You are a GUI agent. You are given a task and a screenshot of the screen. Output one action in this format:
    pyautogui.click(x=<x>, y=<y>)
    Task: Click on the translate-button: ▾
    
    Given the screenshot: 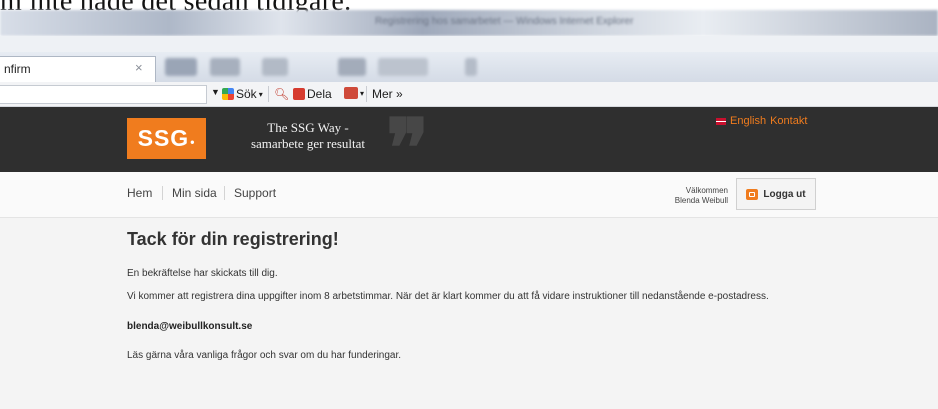 What is the action you would take?
    pyautogui.click(x=354, y=93)
    